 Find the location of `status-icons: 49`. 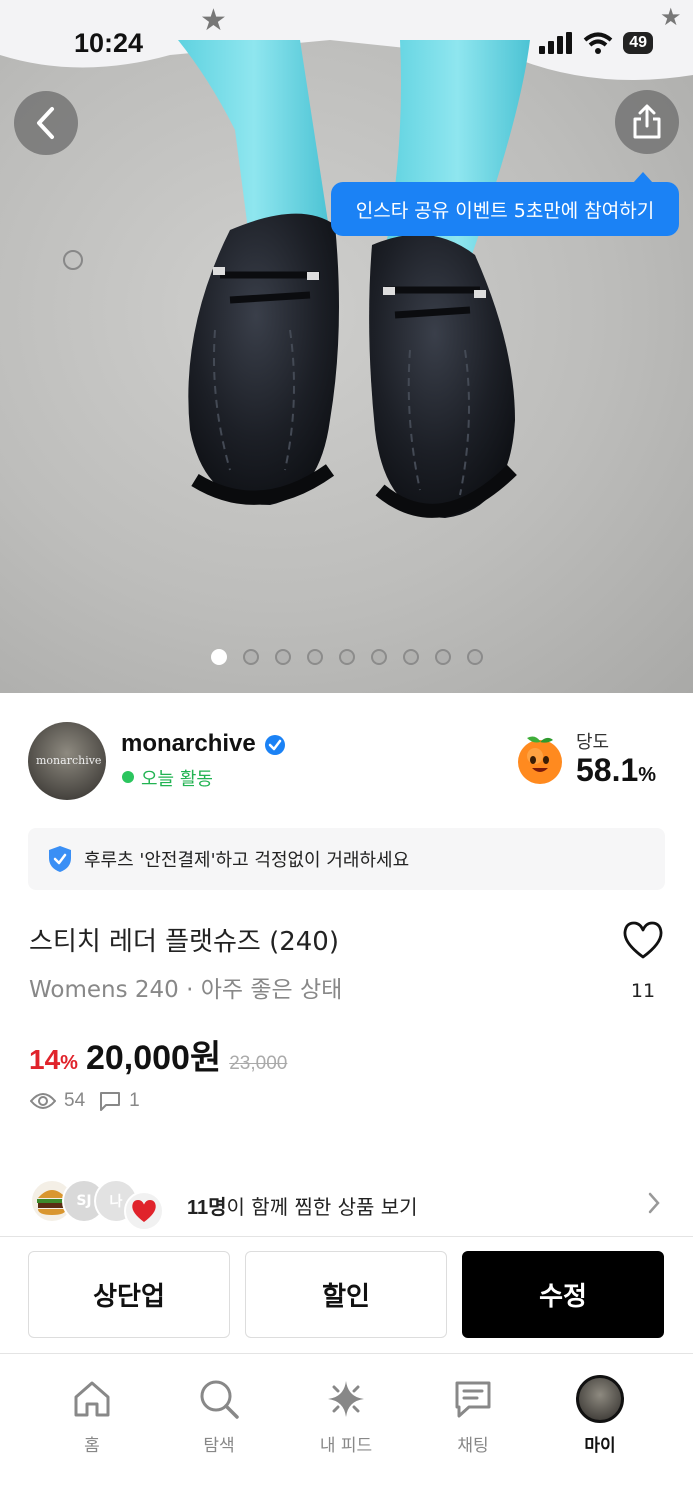

status-icons: 49 is located at coordinates (596, 43).